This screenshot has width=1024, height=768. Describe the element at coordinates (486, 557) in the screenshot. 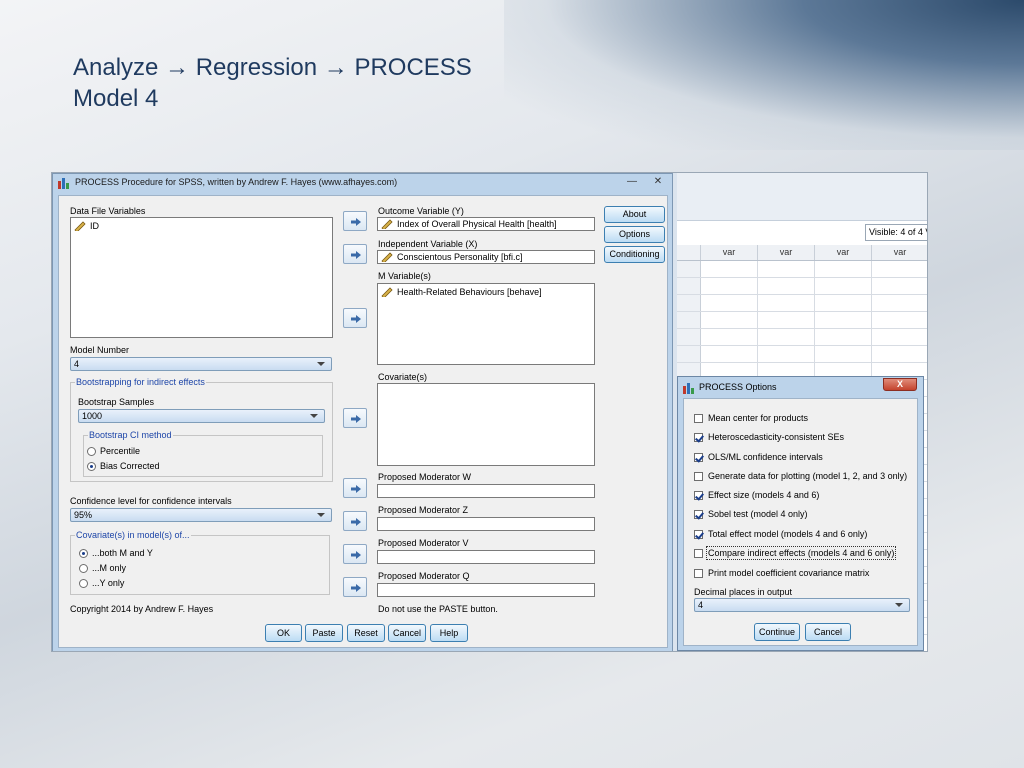

I see `moderator-v-field` at that location.